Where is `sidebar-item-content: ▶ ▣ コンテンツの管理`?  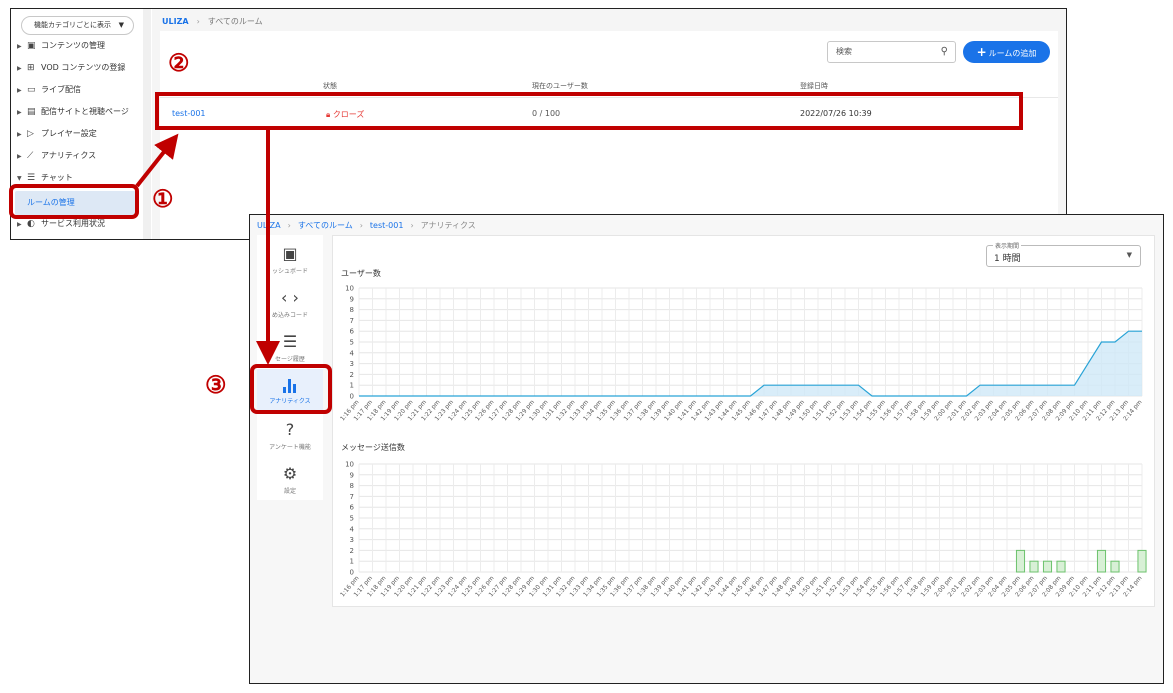
sidebar-item-content: ▶ ▣ コンテンツの管理 is located at coordinates (79, 46).